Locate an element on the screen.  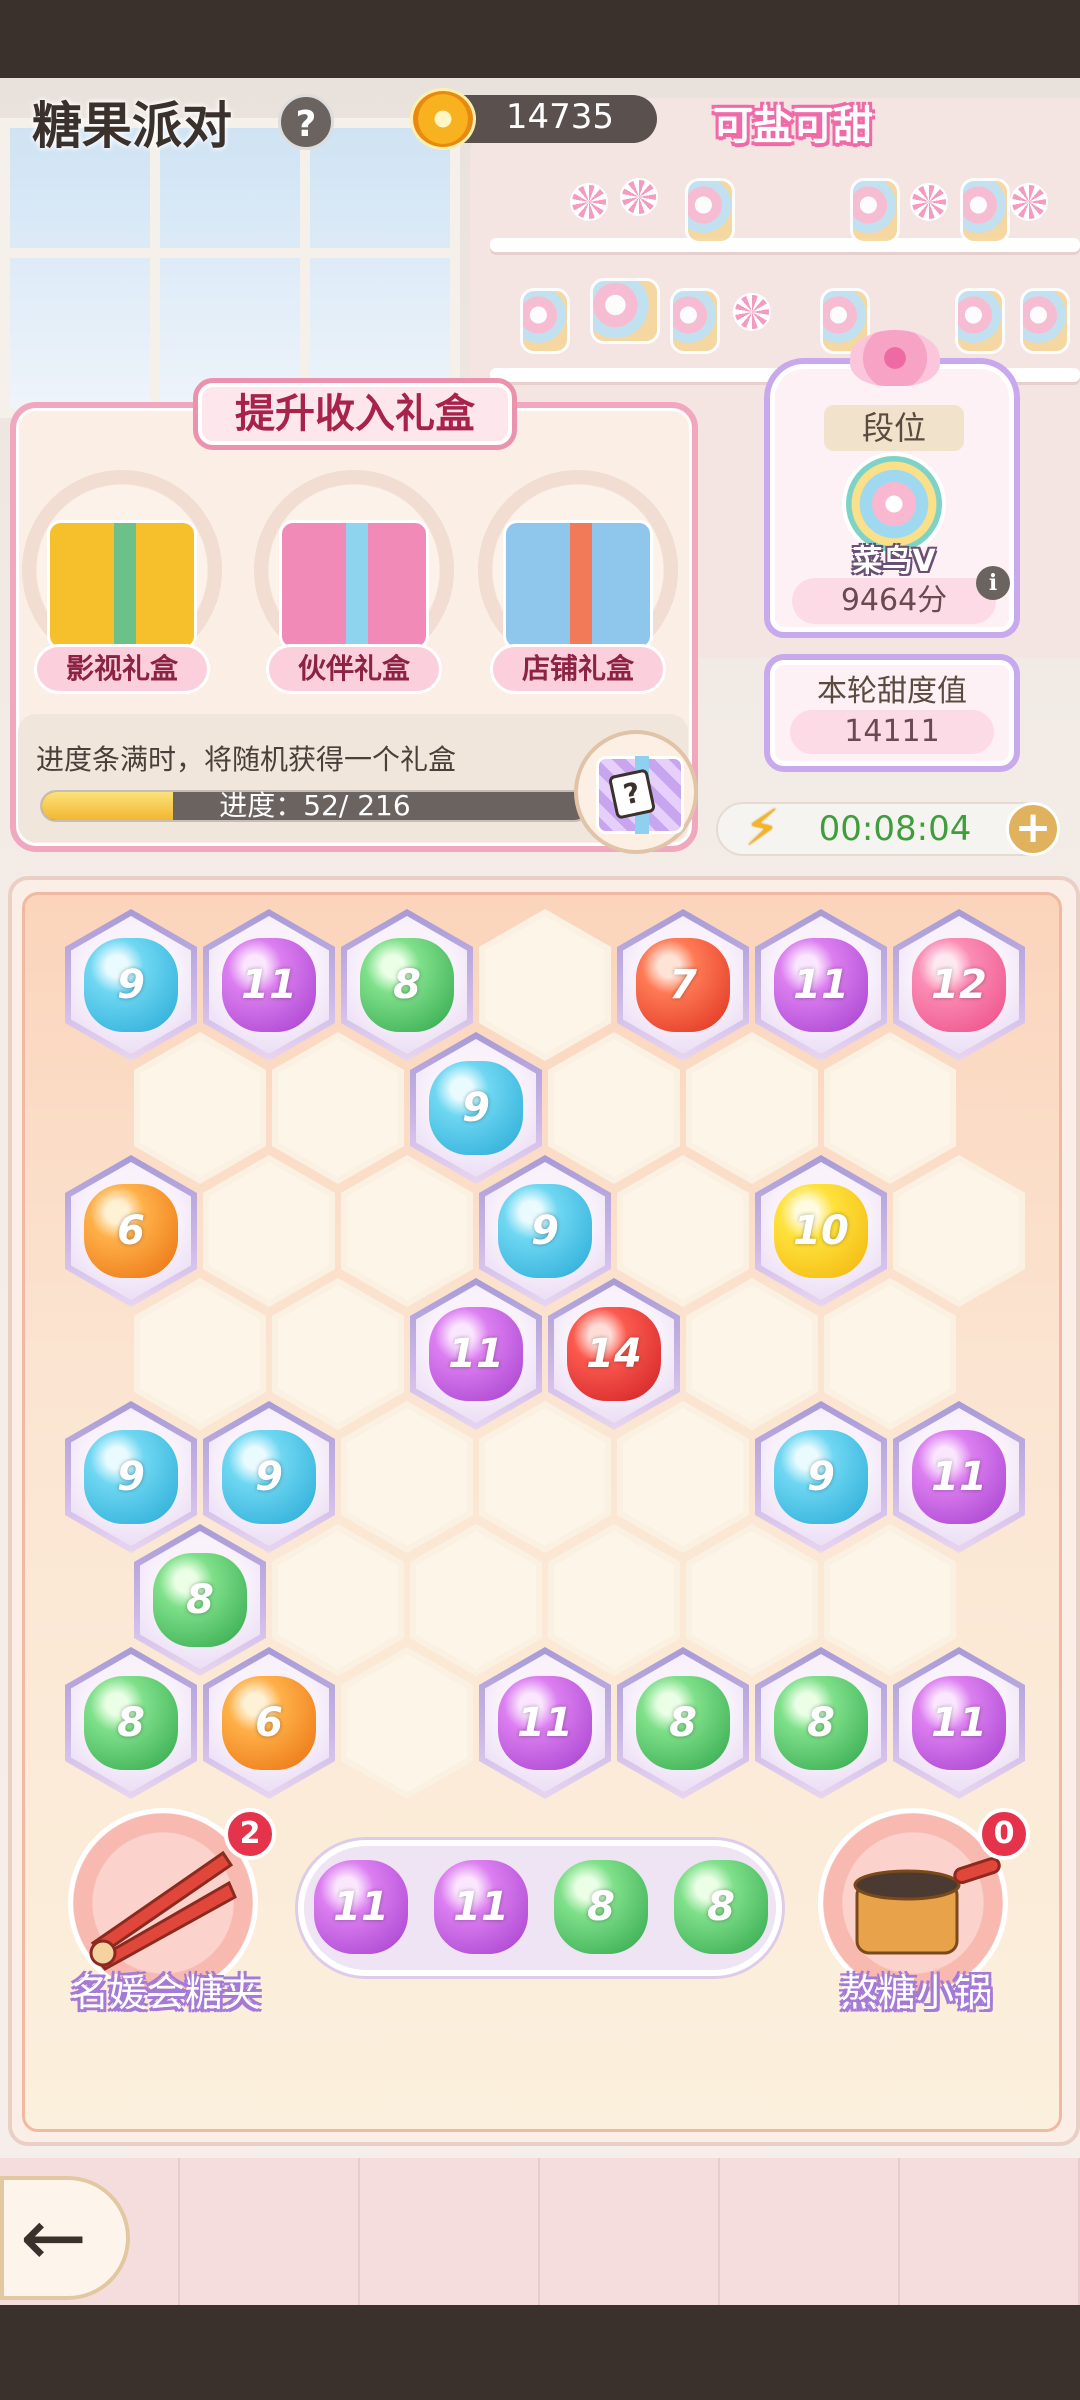
candy-crimson: 14 is located at coordinates (614, 1354).